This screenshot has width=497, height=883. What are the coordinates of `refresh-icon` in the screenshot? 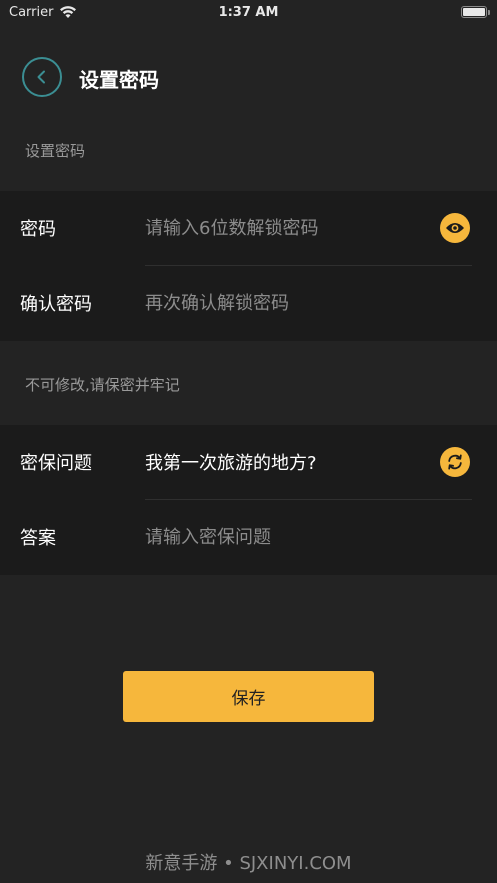 It's located at (455, 462).